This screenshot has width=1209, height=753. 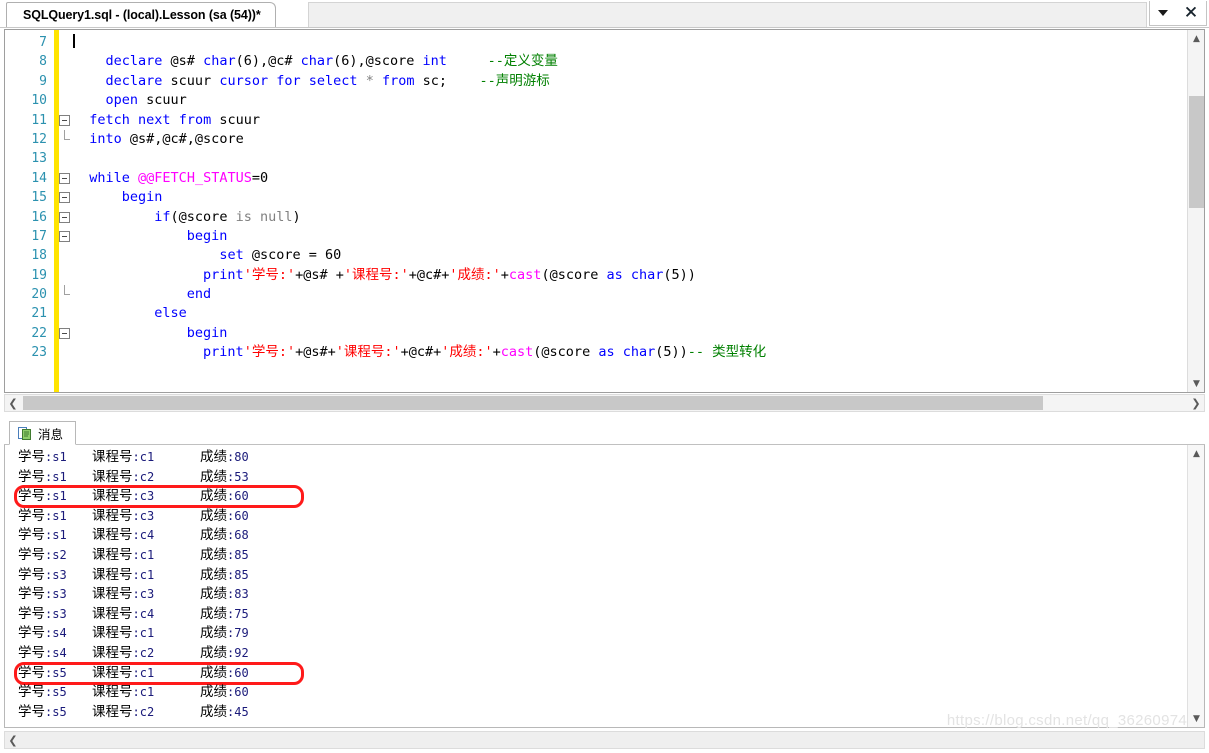 What do you see at coordinates (1195, 586) in the screenshot?
I see `messages-vertical-scrollbar: ▲ ▼` at bounding box center [1195, 586].